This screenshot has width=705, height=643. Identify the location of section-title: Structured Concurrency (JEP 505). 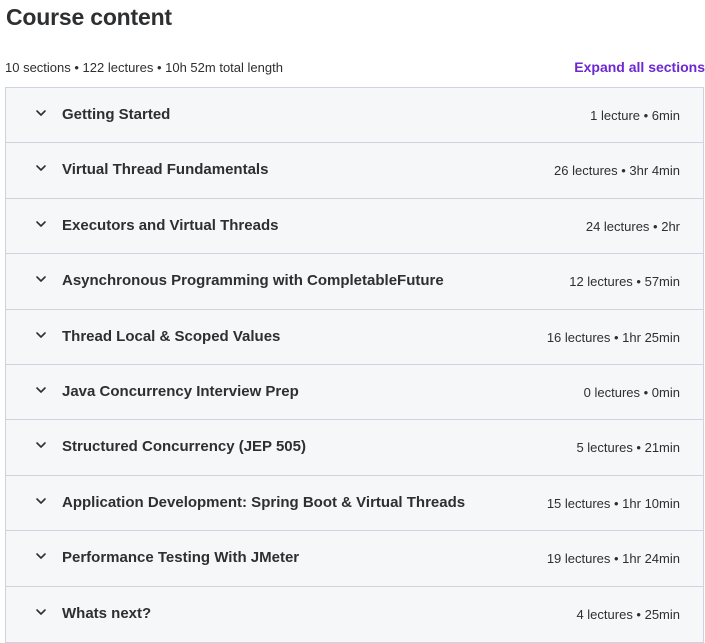
(184, 447).